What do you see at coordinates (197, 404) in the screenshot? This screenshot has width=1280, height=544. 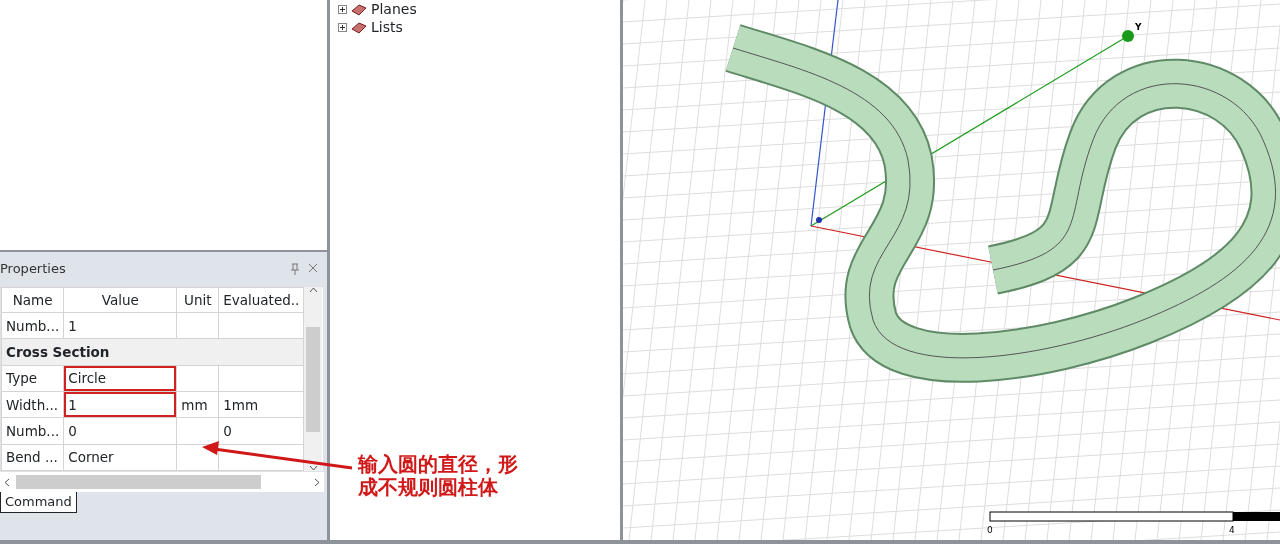 I see `table-cell: mm` at bounding box center [197, 404].